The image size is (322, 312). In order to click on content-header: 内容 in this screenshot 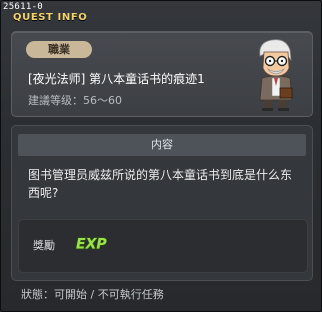, I will do `click(162, 145)`.